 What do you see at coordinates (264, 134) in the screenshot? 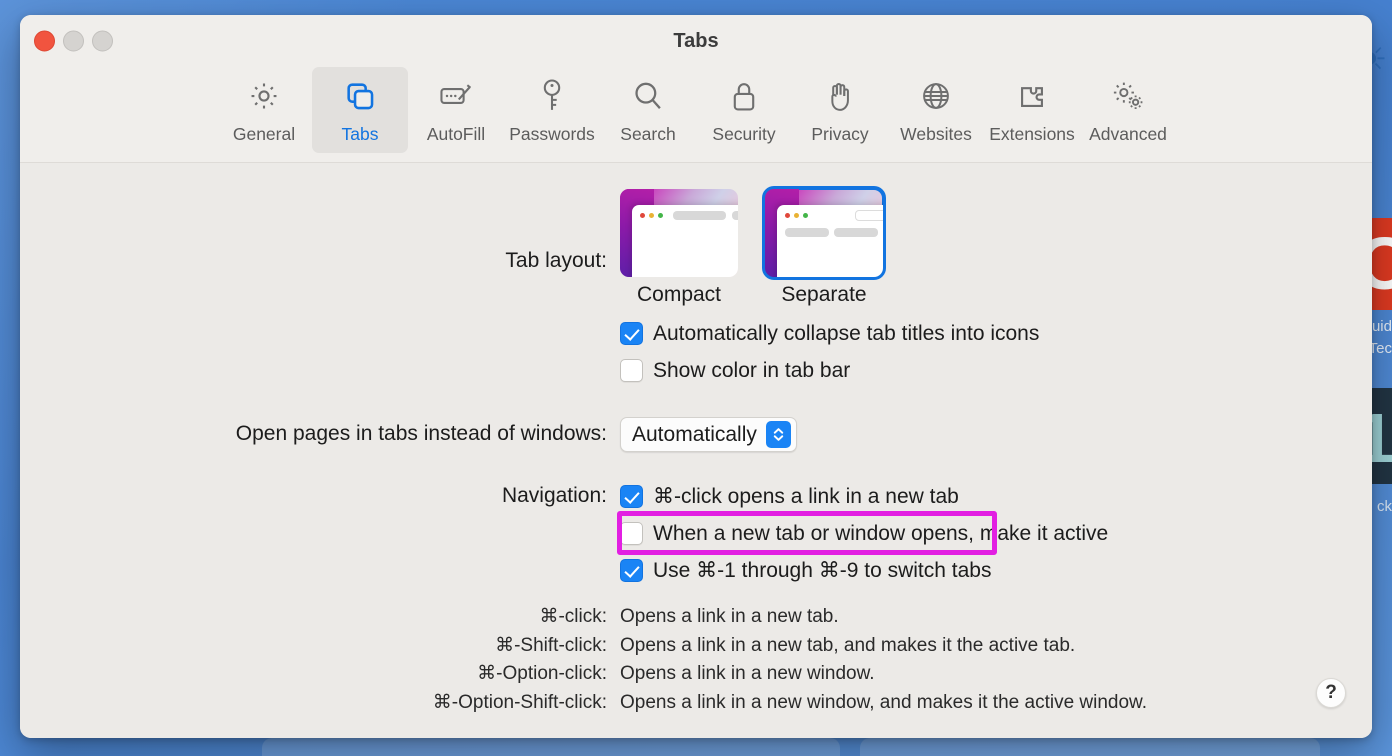
I see `toolbar-label: General` at bounding box center [264, 134].